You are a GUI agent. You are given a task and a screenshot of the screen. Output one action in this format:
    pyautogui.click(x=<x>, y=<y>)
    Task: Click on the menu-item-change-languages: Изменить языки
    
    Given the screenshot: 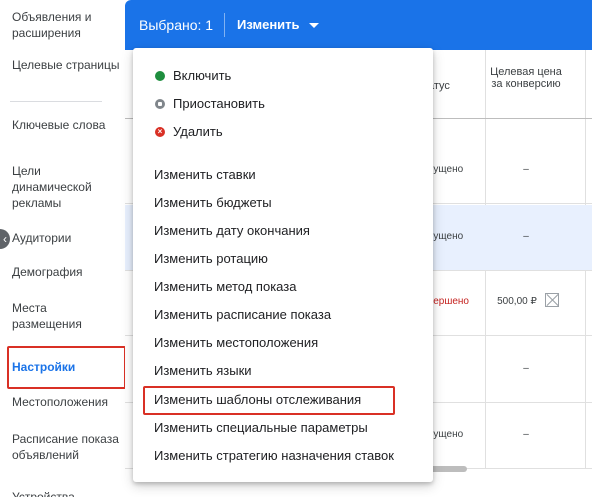 What is the action you would take?
    pyautogui.click(x=203, y=371)
    